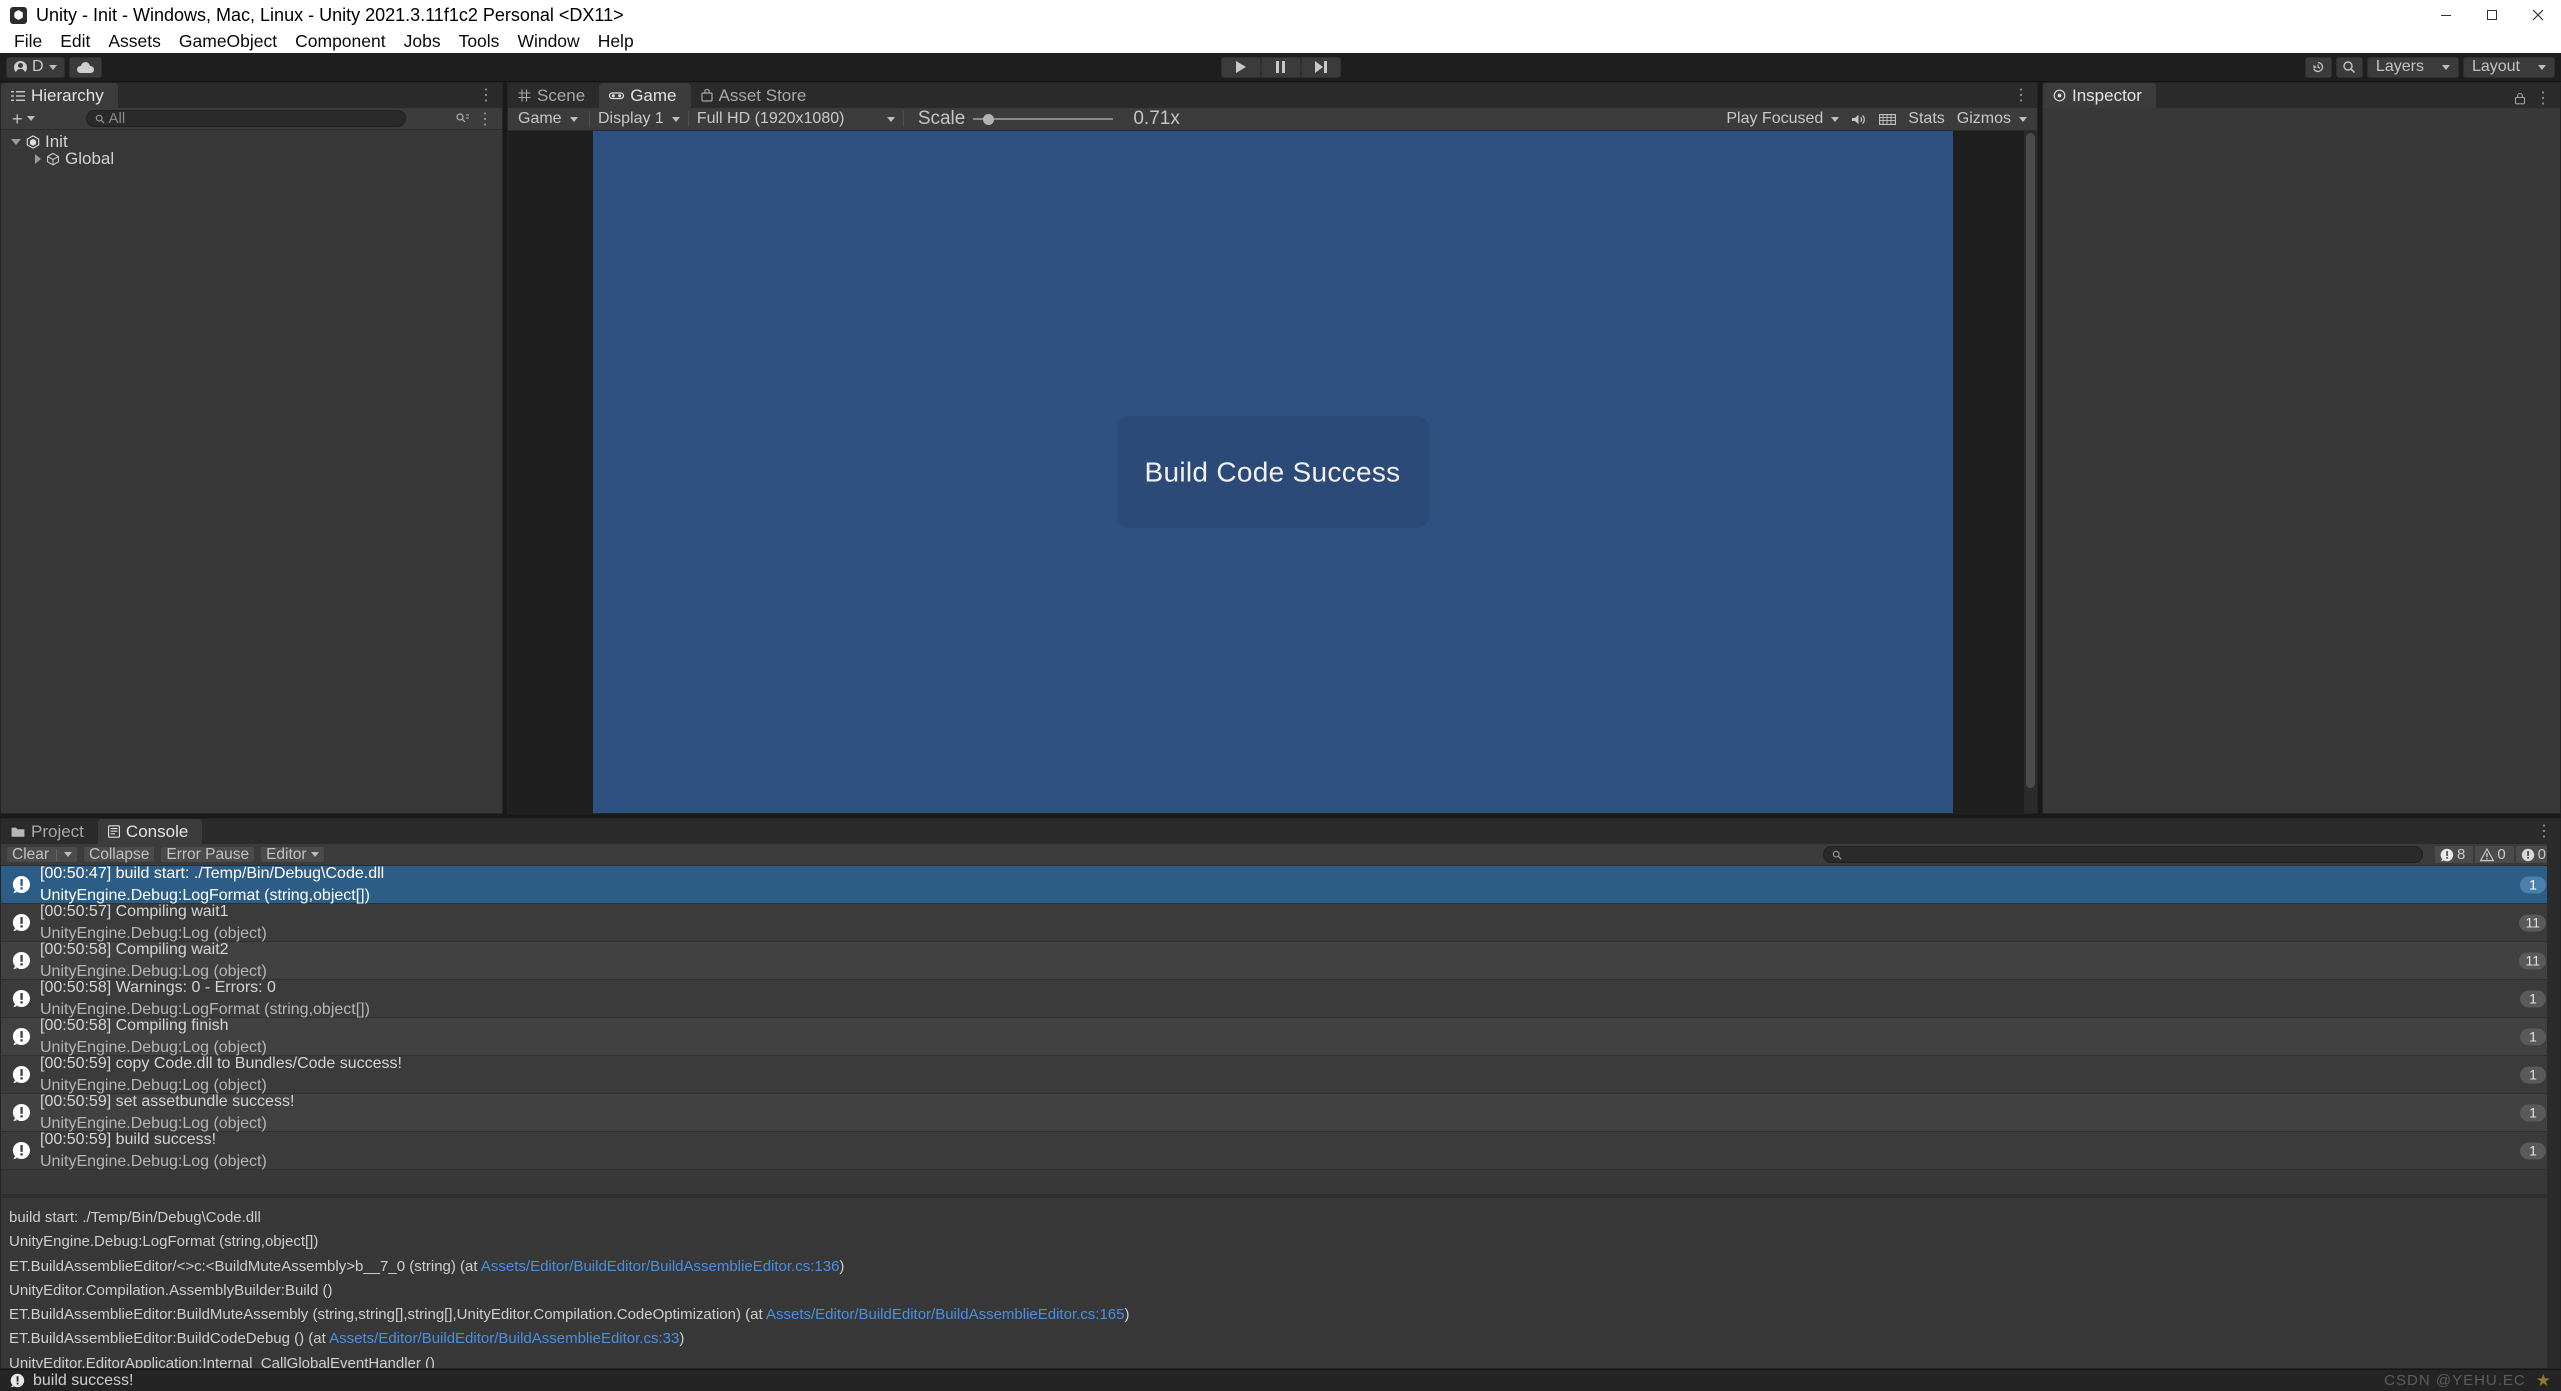  Describe the element at coordinates (340, 41) in the screenshot. I see `menu-component: Component` at that location.